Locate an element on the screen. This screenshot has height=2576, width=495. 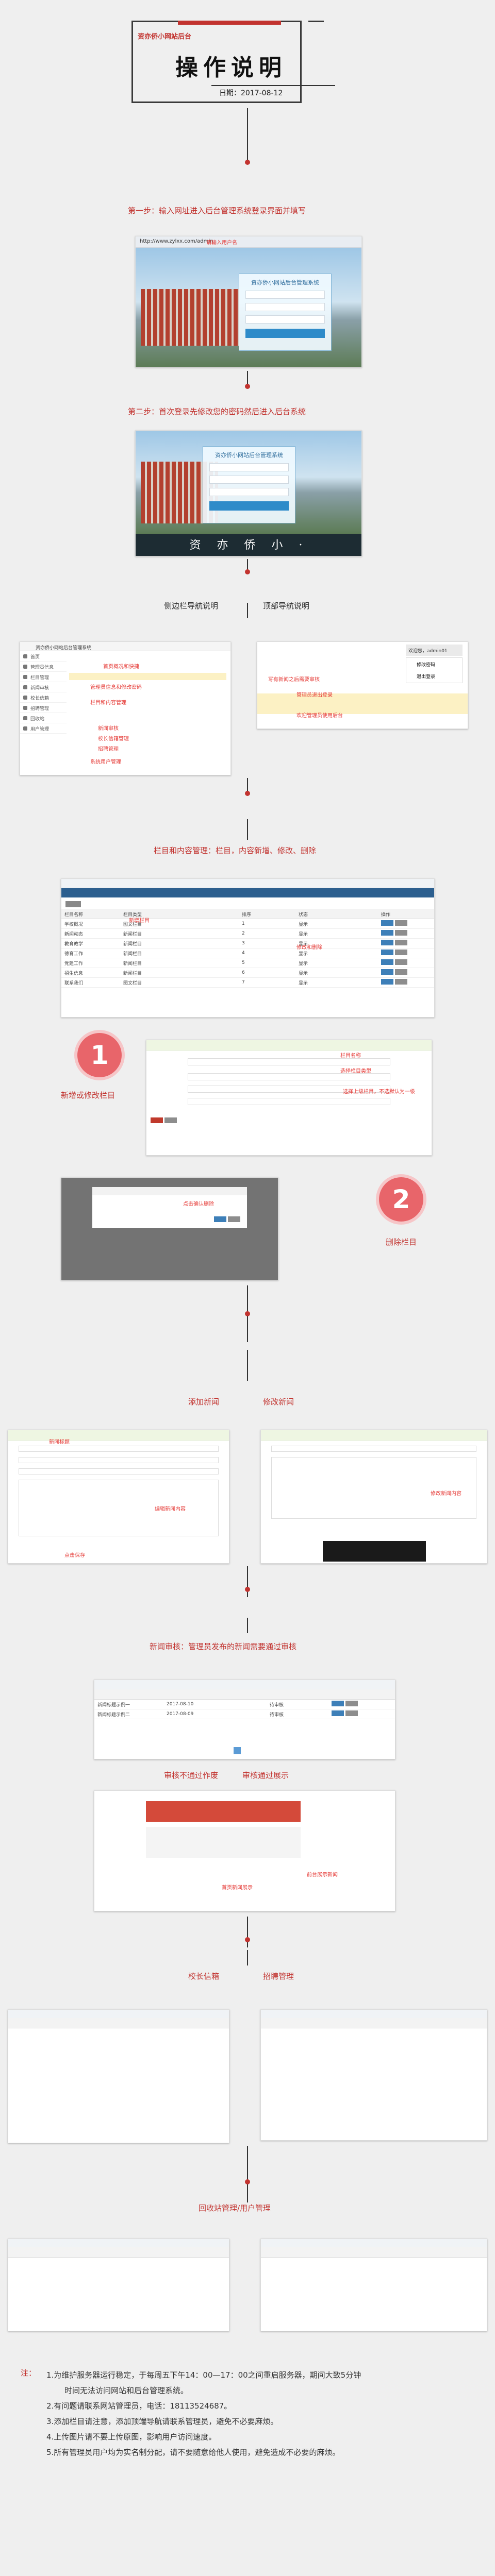
review-fail-label: 审核不通过作废 is located at coordinates (191, 1775).